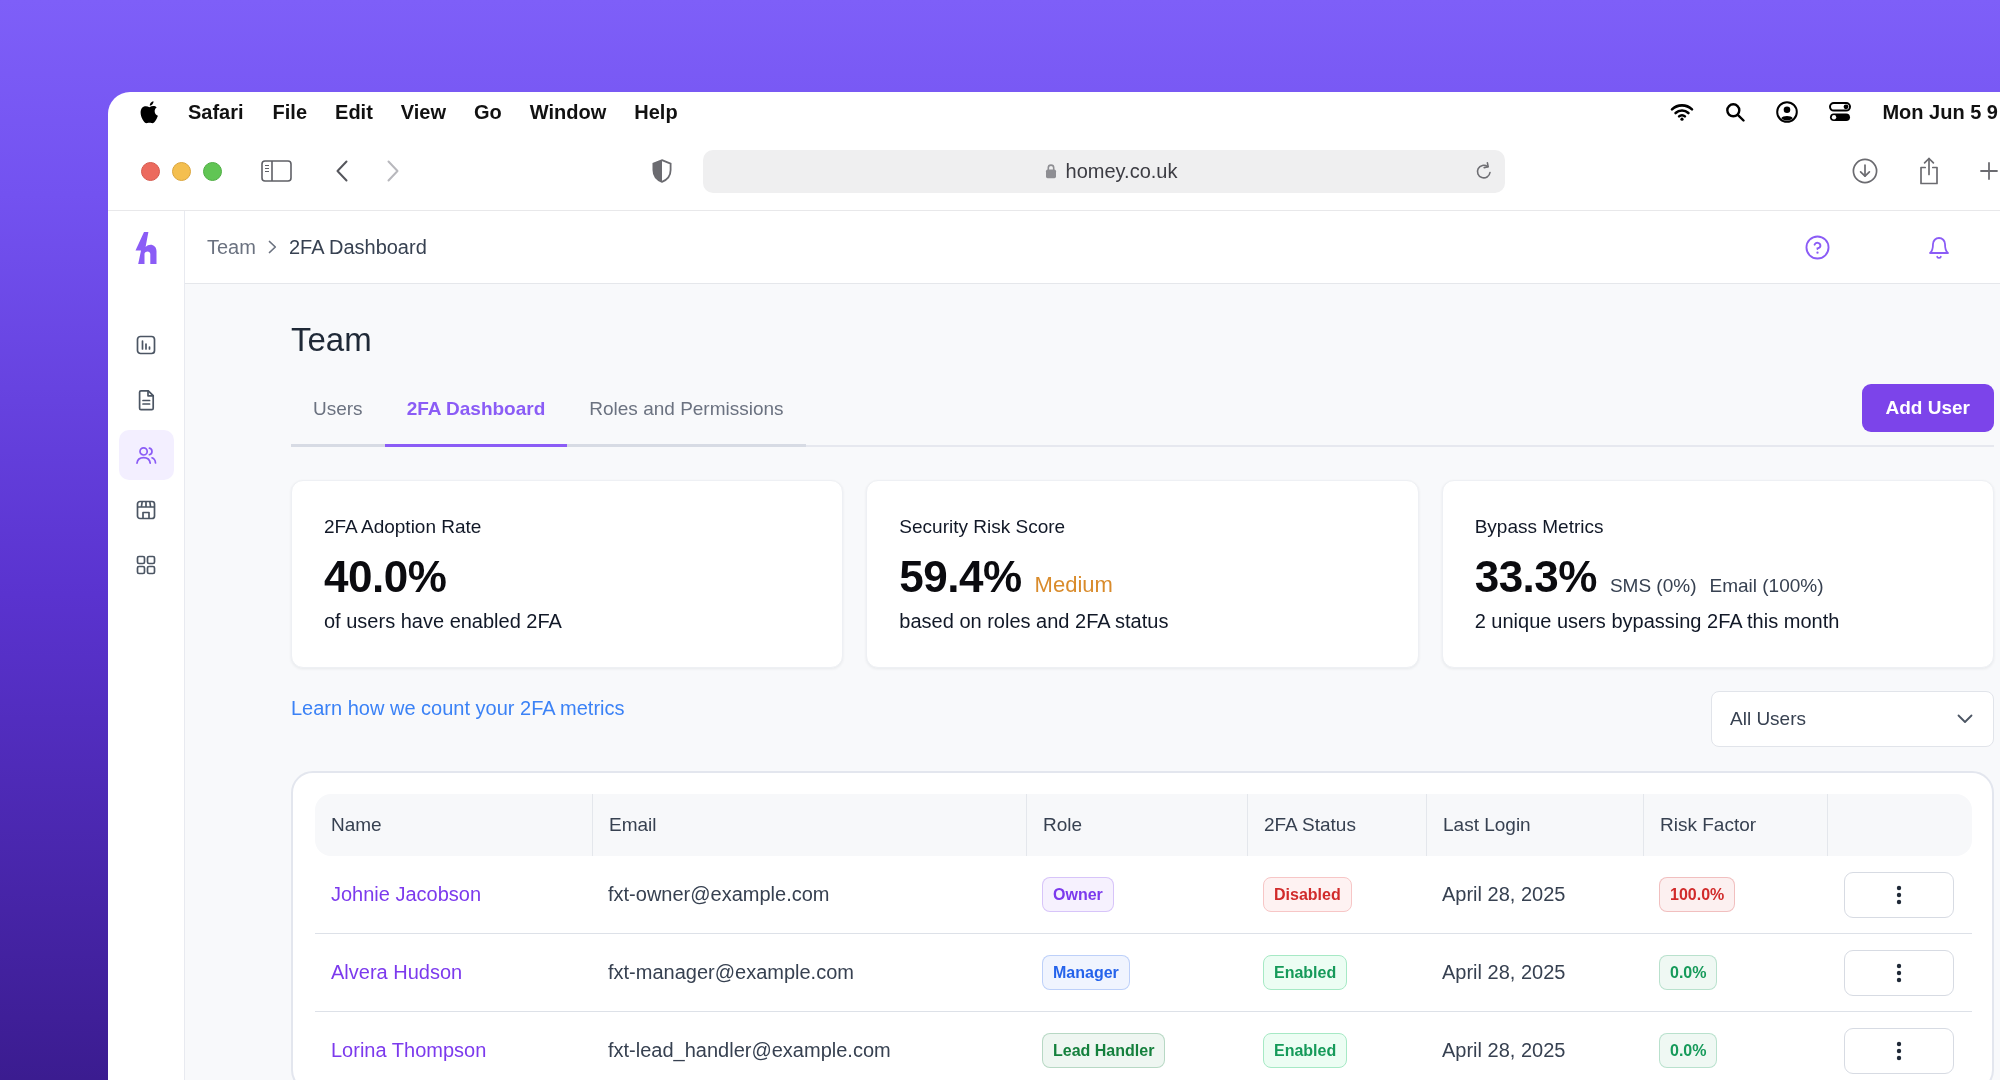 This screenshot has height=1080, width=2000. I want to click on wifi-icon, so click(1682, 112).